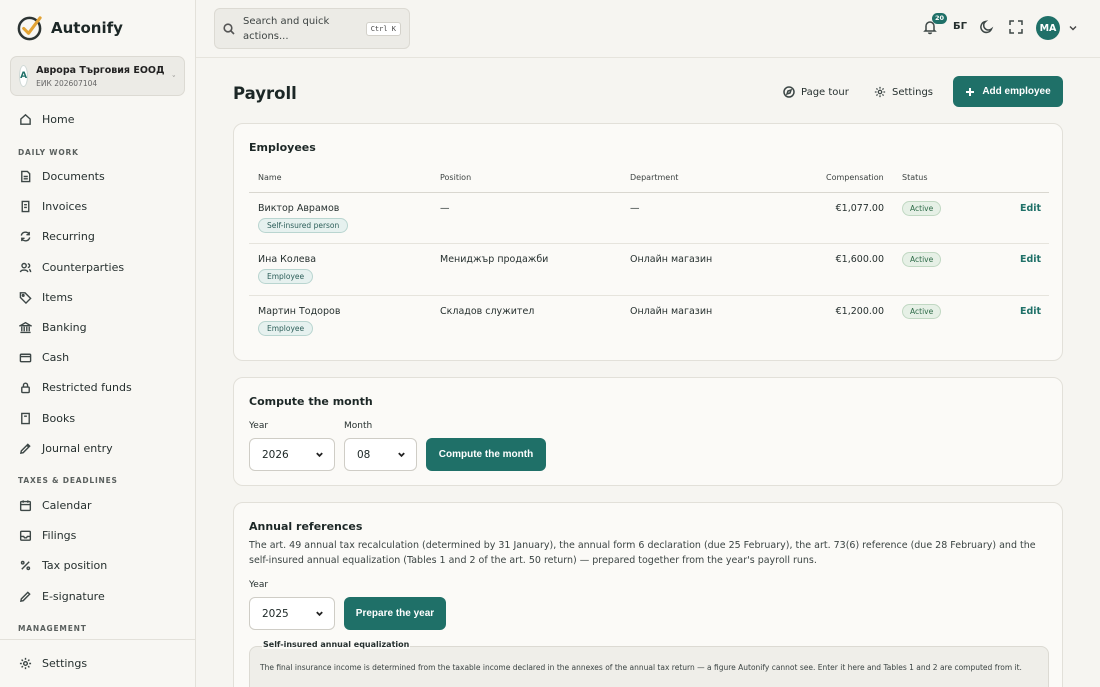 The image size is (1100, 687). What do you see at coordinates (75, 565) in the screenshot?
I see `sidebar-item-label: Tax position` at bounding box center [75, 565].